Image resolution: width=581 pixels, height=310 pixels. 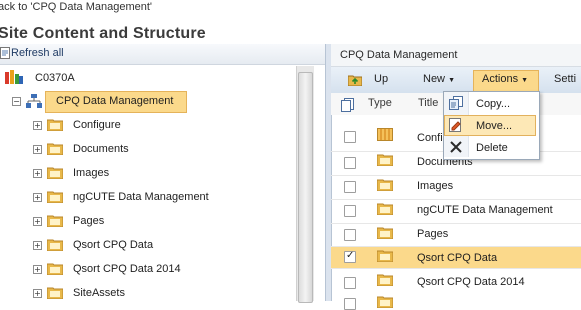 I want to click on tree-item-qsort-2014: Qsort CPQ Data 2014, so click(x=127, y=269).